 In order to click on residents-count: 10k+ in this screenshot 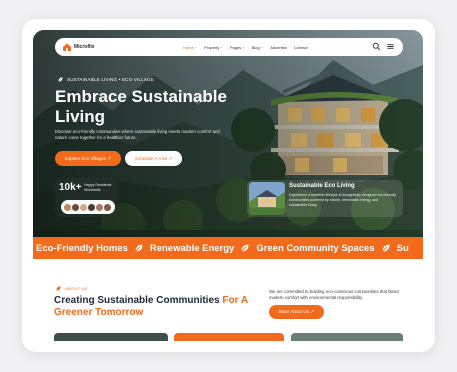, I will do `click(70, 187)`.